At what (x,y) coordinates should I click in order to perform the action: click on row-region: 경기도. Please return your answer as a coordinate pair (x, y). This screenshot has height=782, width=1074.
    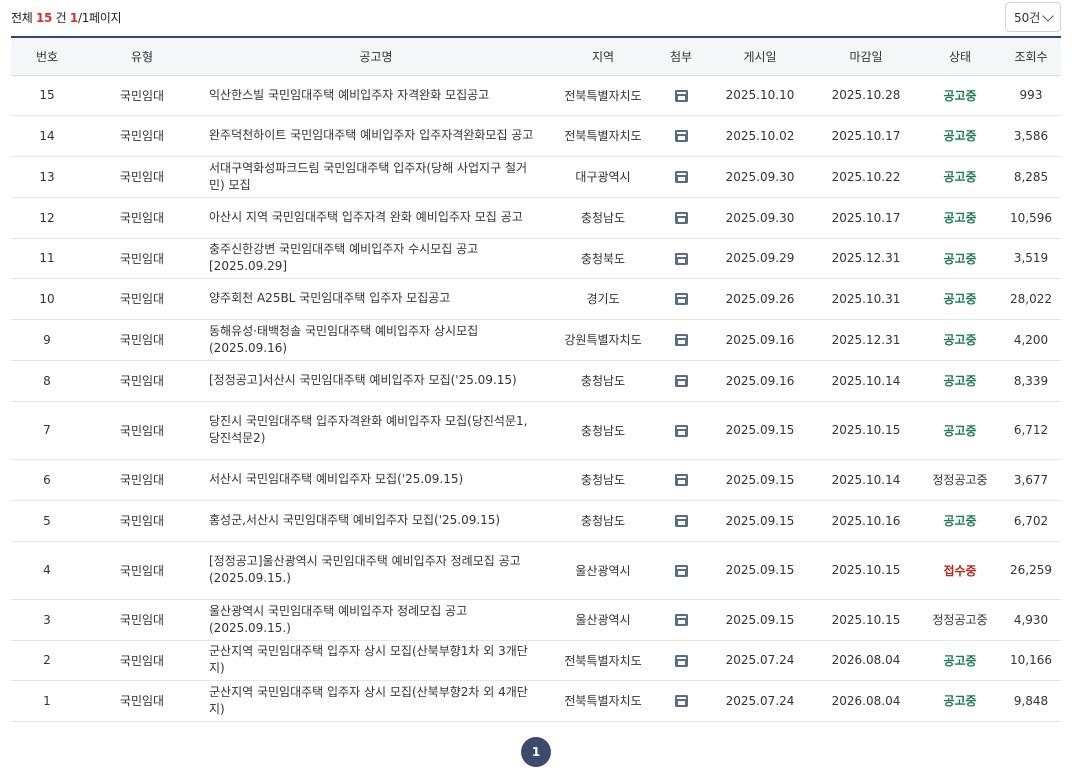
    Looking at the image, I should click on (603, 299).